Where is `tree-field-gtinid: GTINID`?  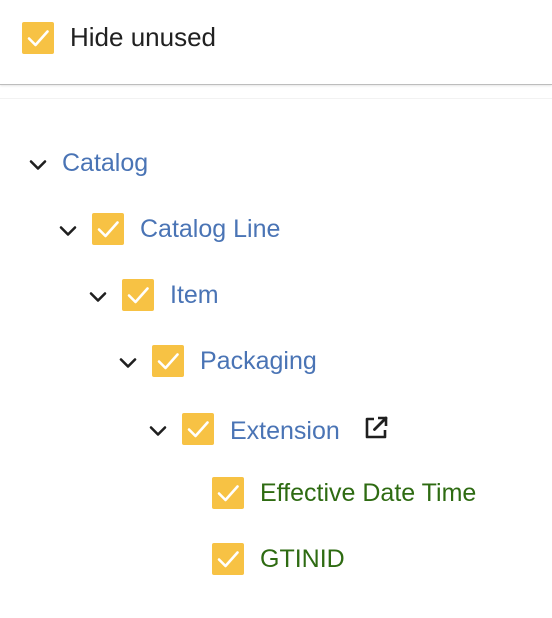 tree-field-gtinid: GTINID is located at coordinates (302, 559).